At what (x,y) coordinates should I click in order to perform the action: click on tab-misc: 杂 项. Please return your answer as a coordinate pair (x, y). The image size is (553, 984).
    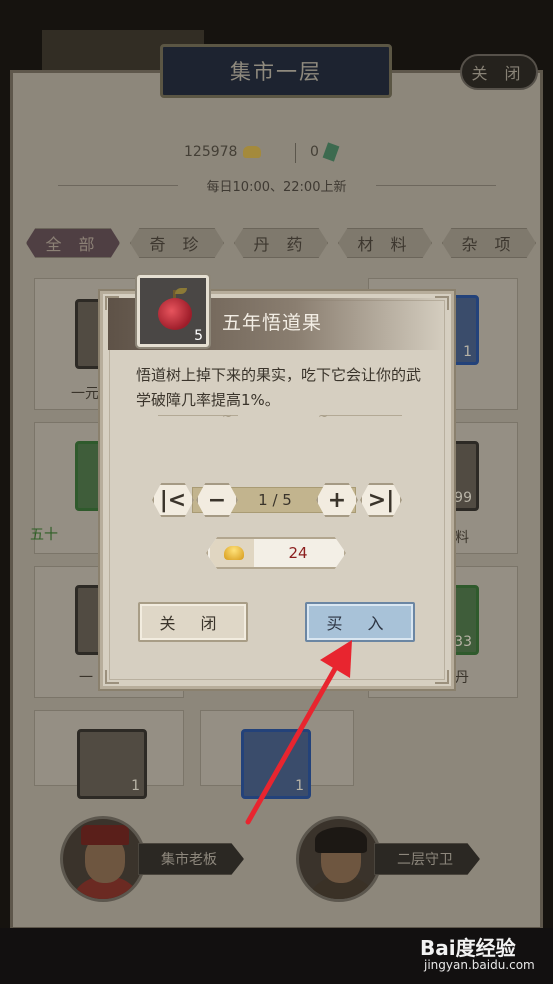
    Looking at the image, I should click on (489, 243).